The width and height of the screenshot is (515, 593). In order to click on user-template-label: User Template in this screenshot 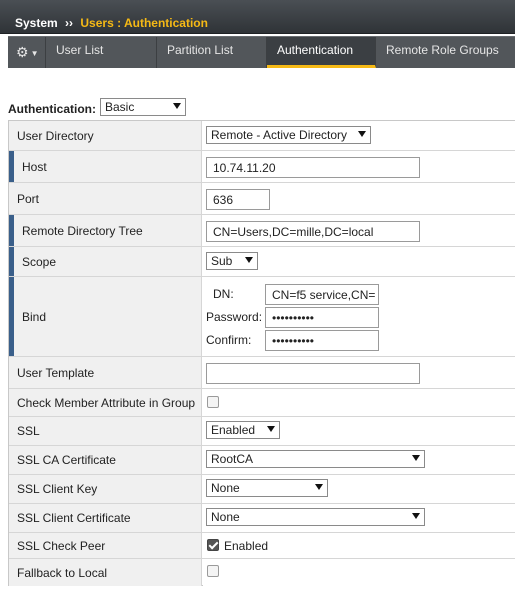, I will do `click(56, 372)`.